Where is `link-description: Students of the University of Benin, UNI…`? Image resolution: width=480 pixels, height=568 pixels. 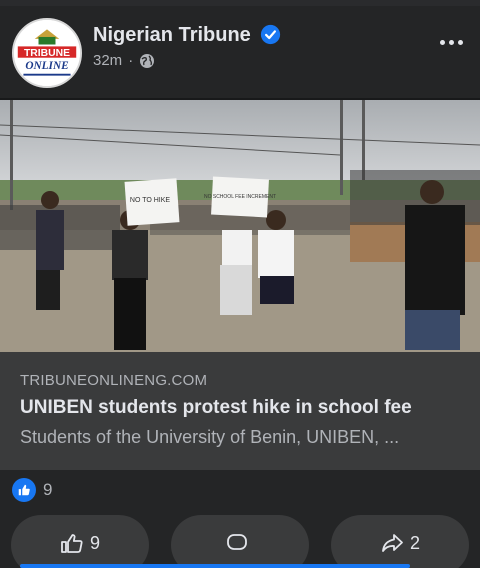
link-description: Students of the University of Benin, UNI… is located at coordinates (210, 437).